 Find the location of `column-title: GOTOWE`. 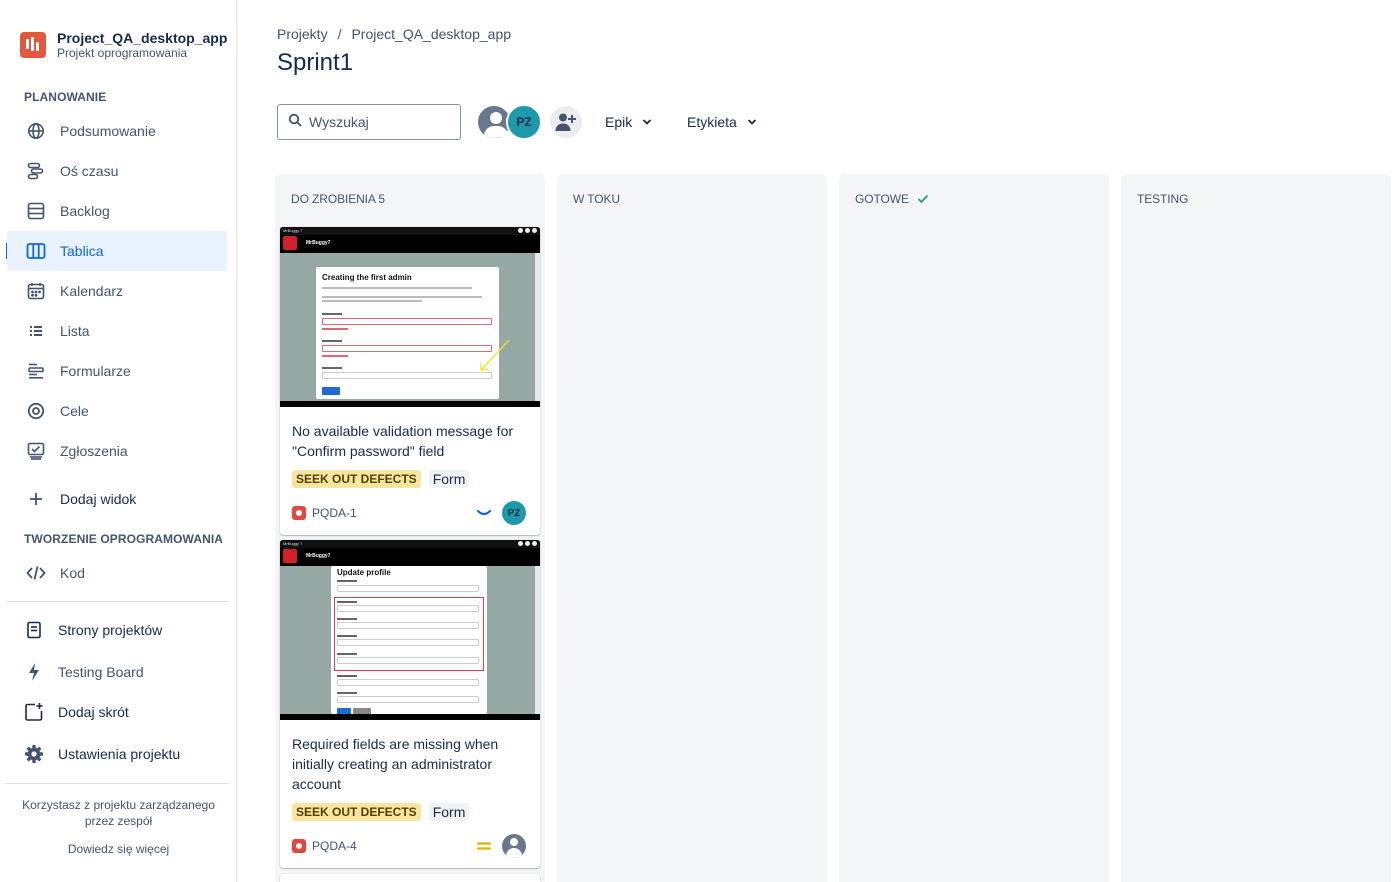

column-title: GOTOWE is located at coordinates (882, 199).